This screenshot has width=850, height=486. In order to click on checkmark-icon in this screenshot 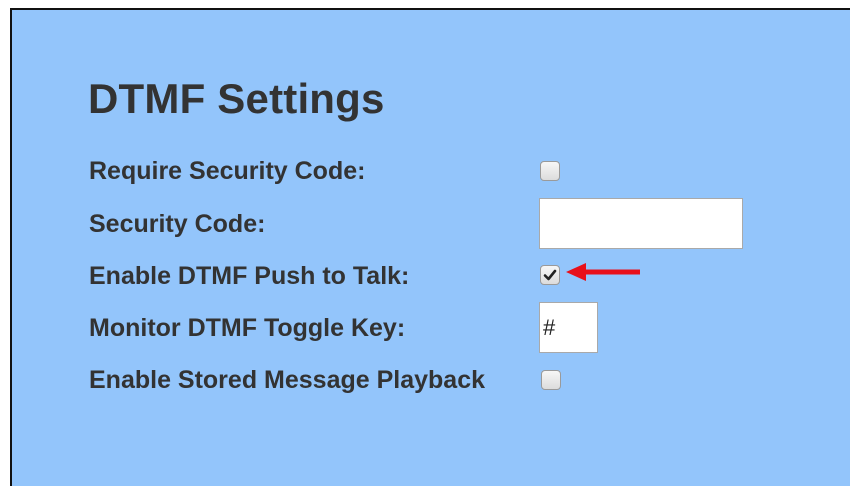, I will do `click(550, 275)`.